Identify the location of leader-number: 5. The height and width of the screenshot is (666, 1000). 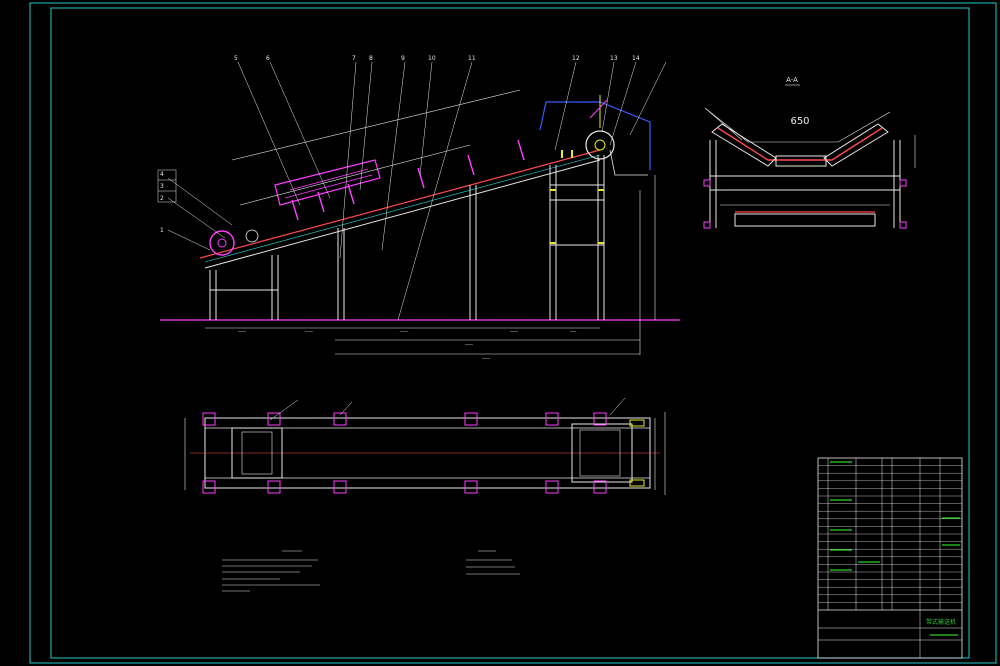
(236, 58).